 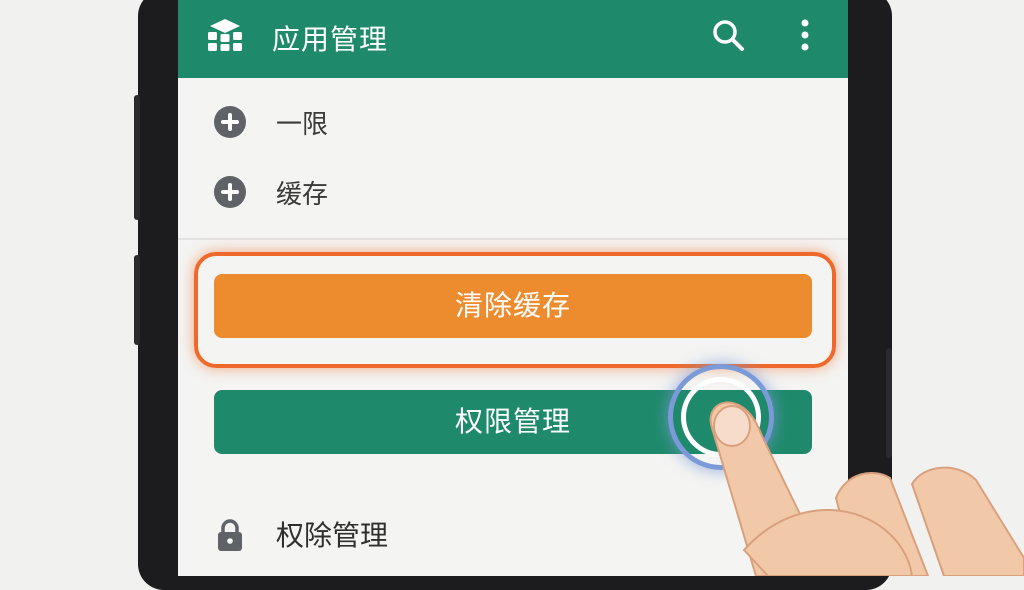 What do you see at coordinates (513, 121) in the screenshot?
I see `list-item: 一限` at bounding box center [513, 121].